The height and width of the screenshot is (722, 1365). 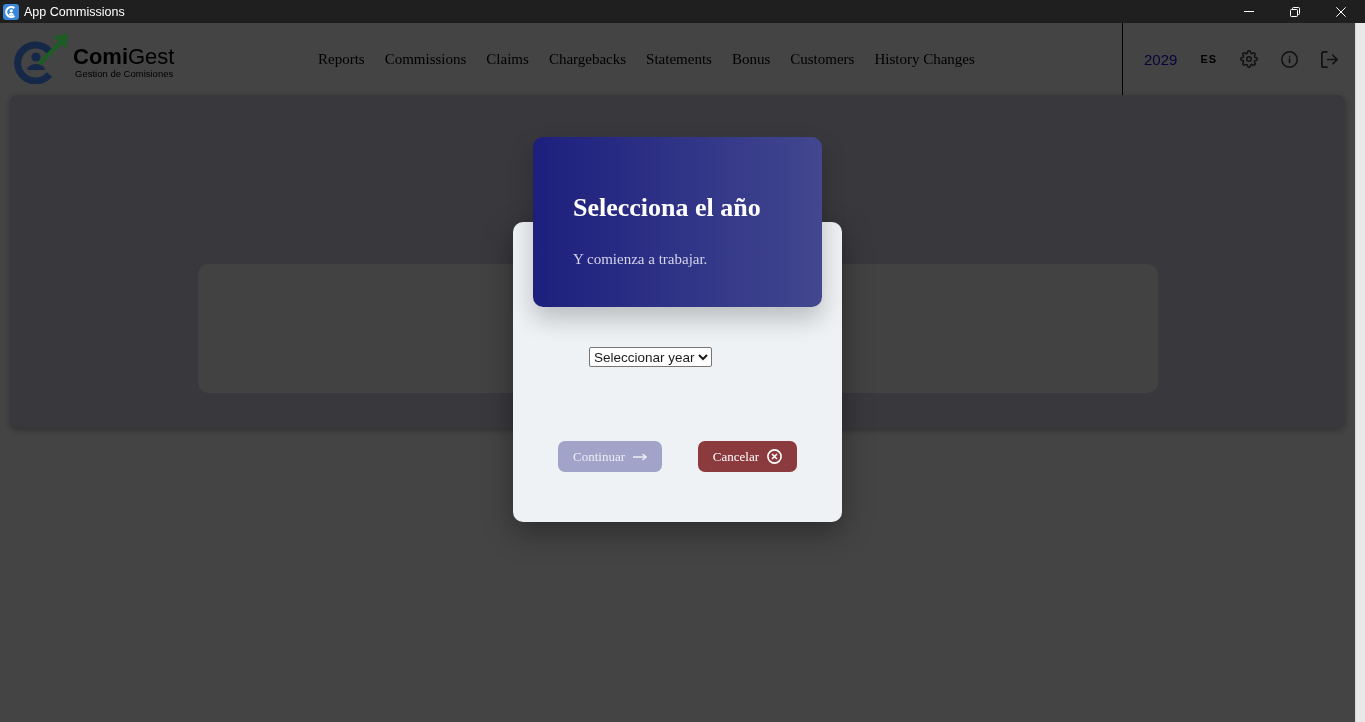 I want to click on cancel-button: Cancelar, so click(x=747, y=456).